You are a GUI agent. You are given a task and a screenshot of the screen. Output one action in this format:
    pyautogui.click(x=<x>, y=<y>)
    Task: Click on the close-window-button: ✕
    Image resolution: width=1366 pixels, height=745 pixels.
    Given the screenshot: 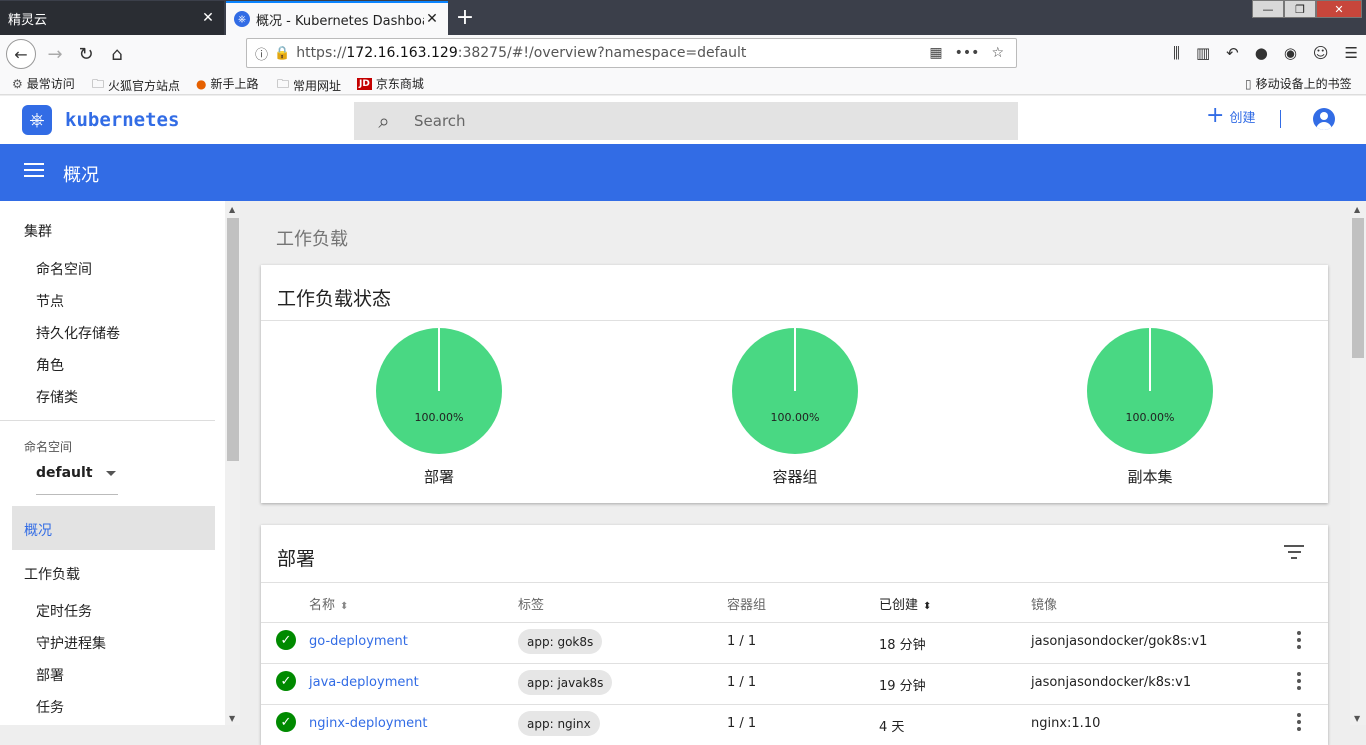 What is the action you would take?
    pyautogui.click(x=1339, y=9)
    